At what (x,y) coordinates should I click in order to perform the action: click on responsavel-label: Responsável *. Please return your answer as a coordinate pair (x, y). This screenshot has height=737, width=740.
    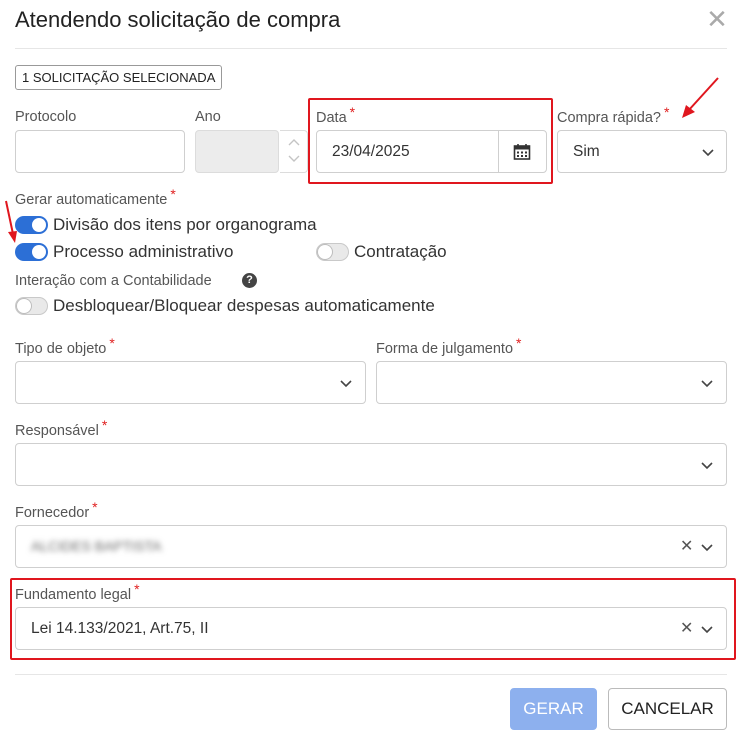
    Looking at the image, I should click on (61, 428).